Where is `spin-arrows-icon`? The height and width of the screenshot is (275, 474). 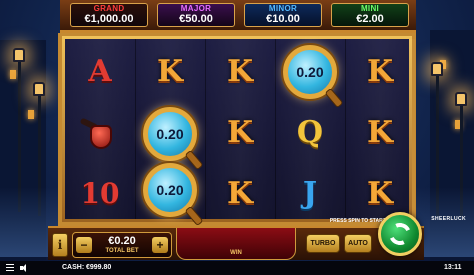 spin-arrows-icon is located at coordinates (400, 234).